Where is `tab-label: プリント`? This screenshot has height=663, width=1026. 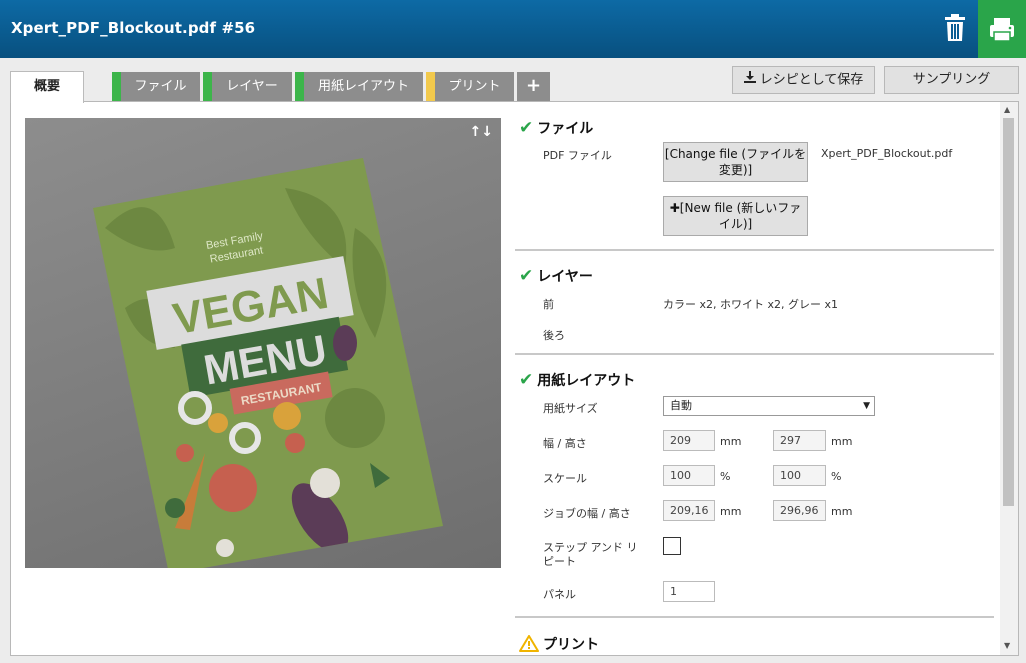 tab-label: プリント is located at coordinates (474, 86).